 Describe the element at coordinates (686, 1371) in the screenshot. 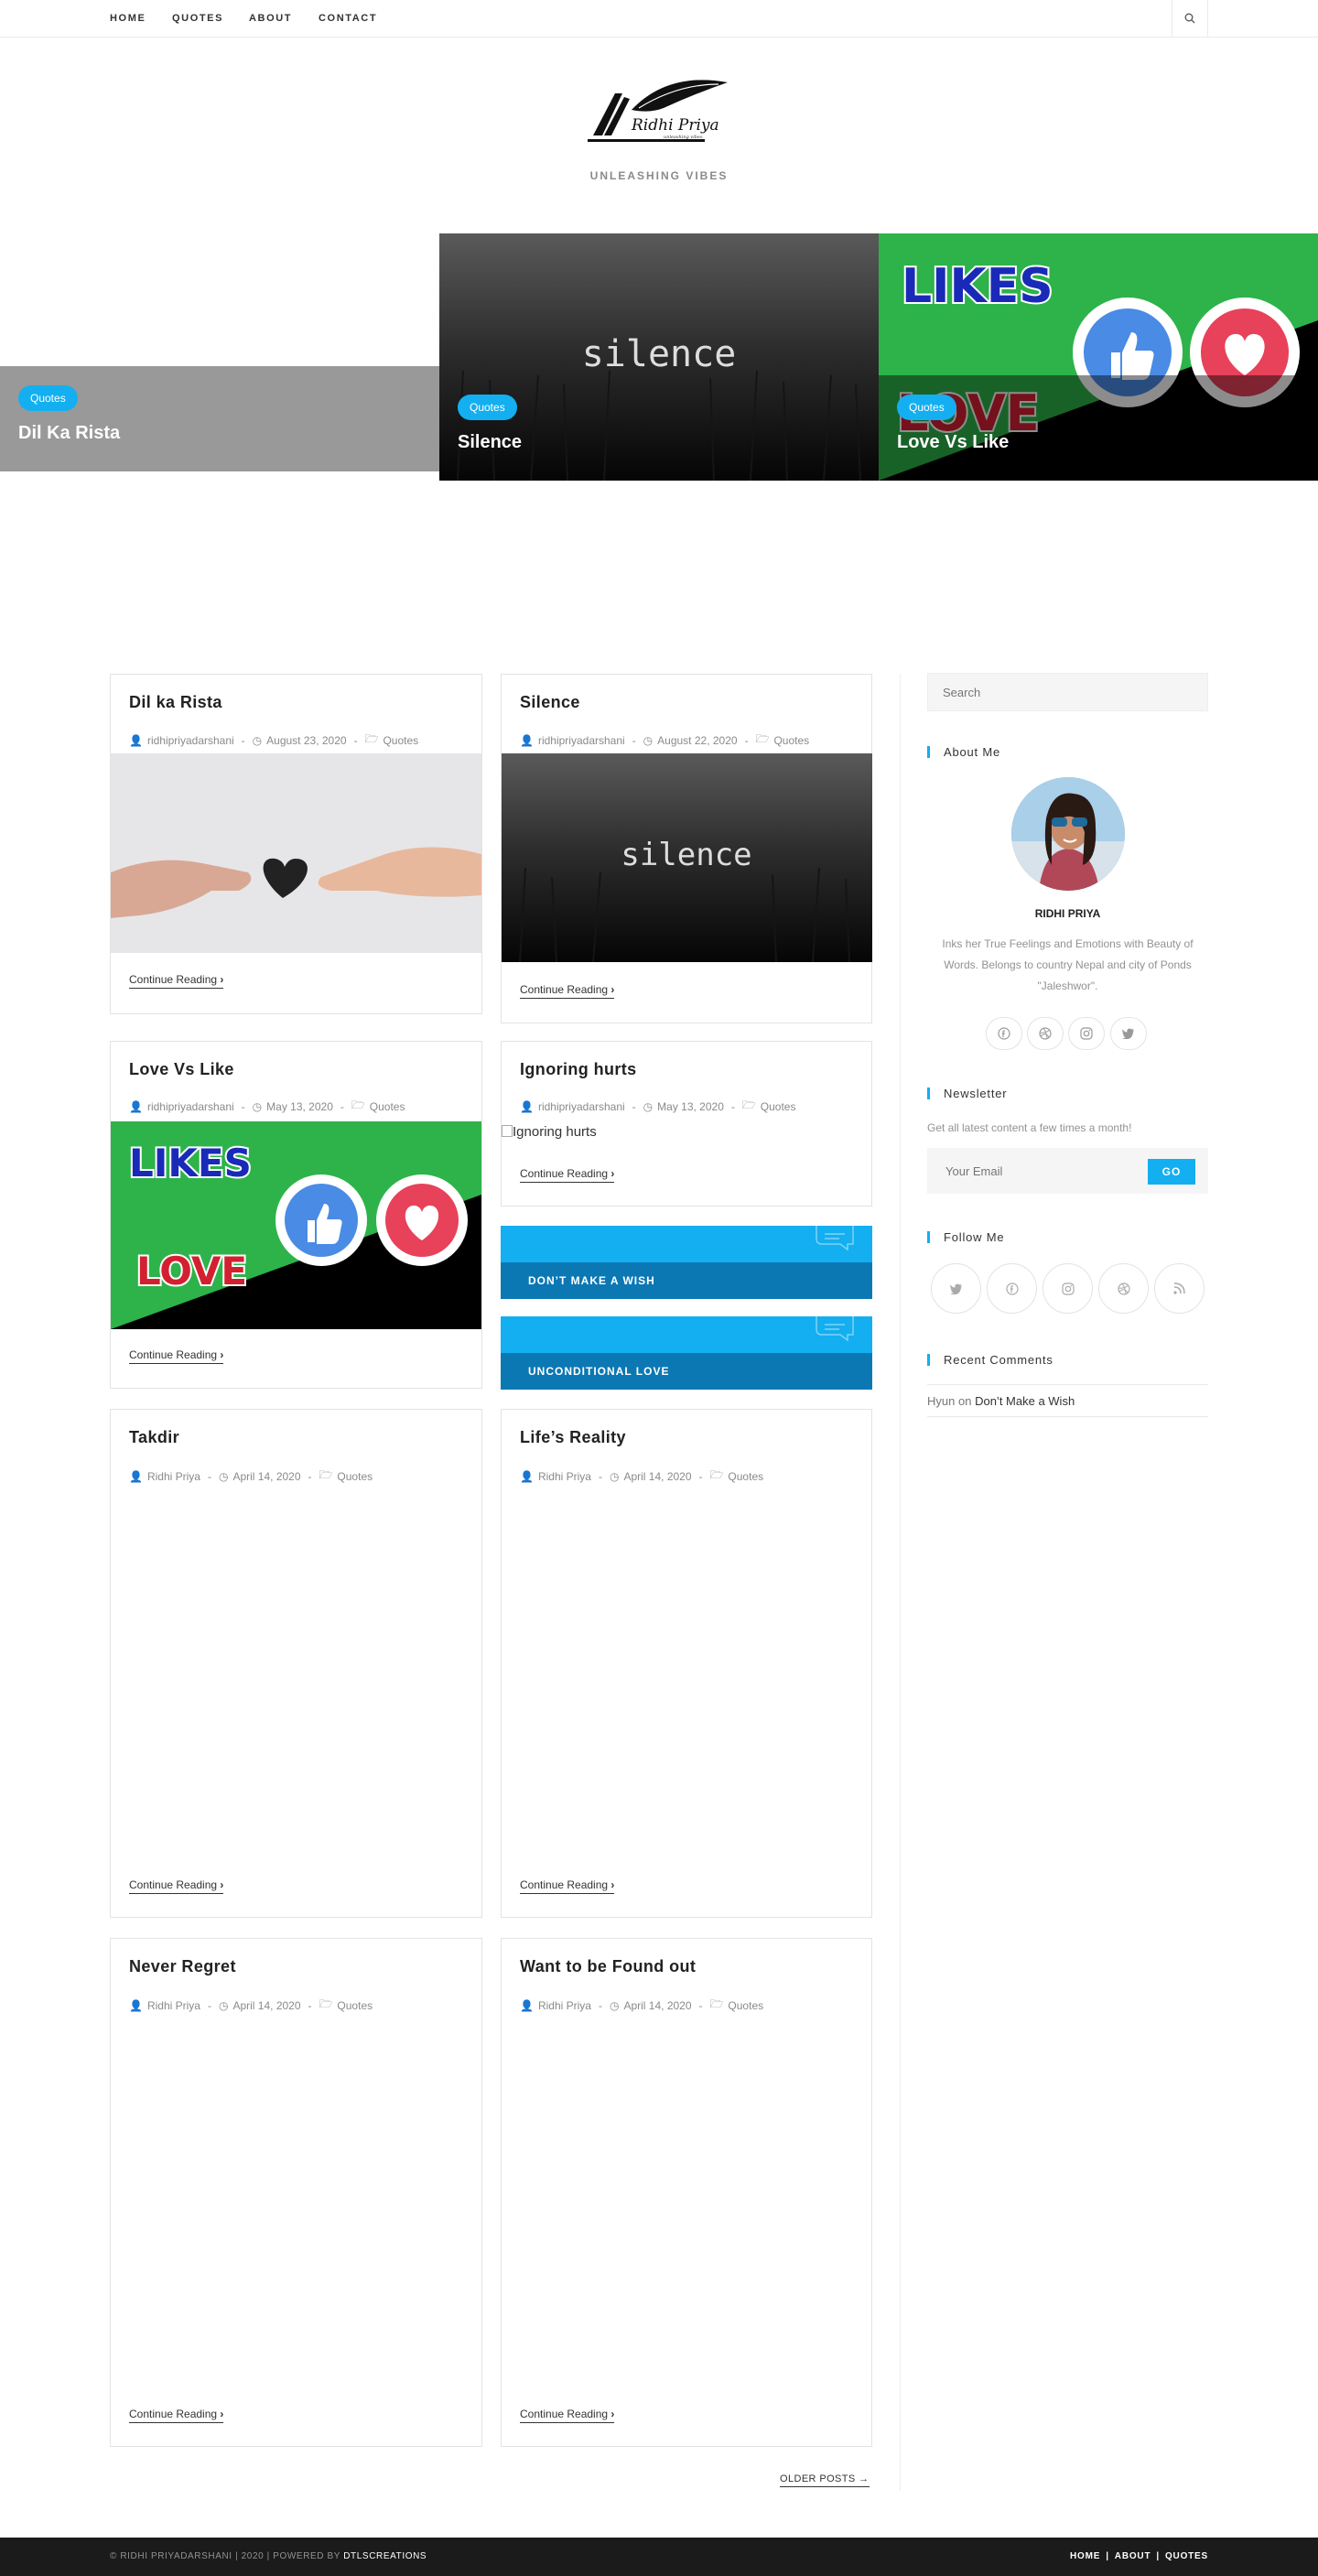

I see `quote-card-label: UNCONDITIONAL LOVE` at that location.